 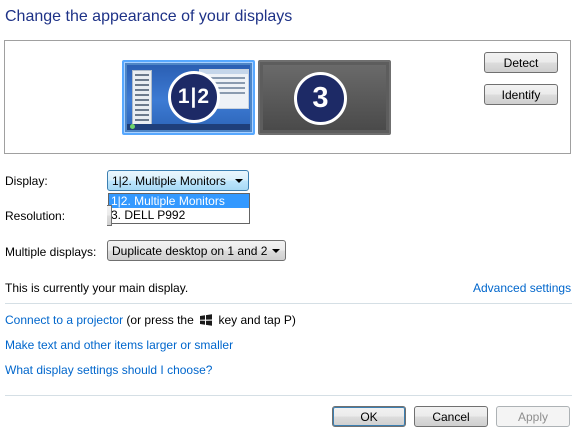 What do you see at coordinates (51, 252) in the screenshot?
I see `multiple-displays-label: Multiple displays:` at bounding box center [51, 252].